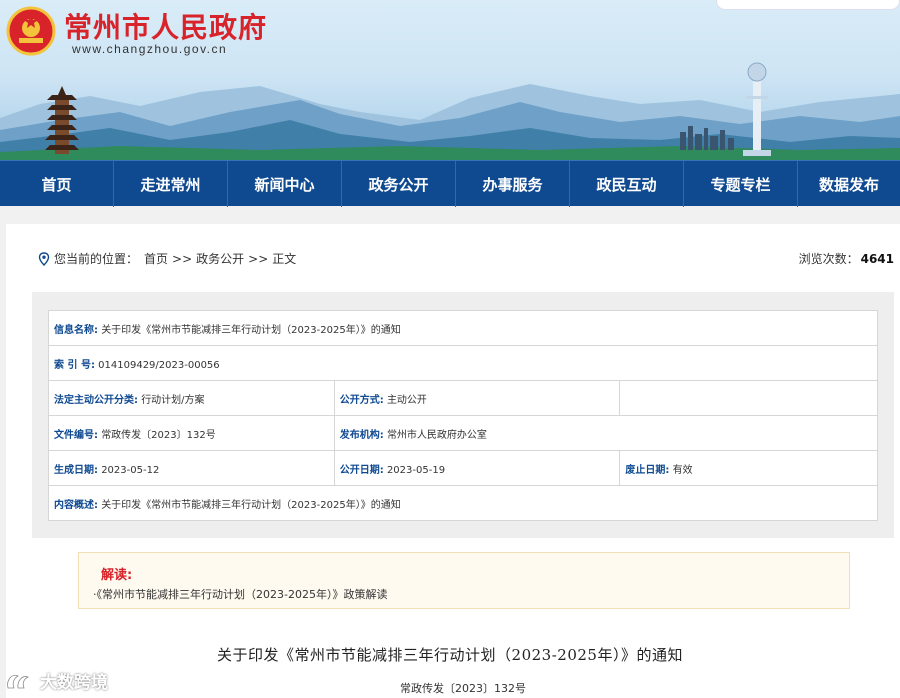 This screenshot has width=900, height=698. I want to click on table-row: 法定主动公开分类: 行动计划/方案 公开方式: 主动公开, so click(463, 398).